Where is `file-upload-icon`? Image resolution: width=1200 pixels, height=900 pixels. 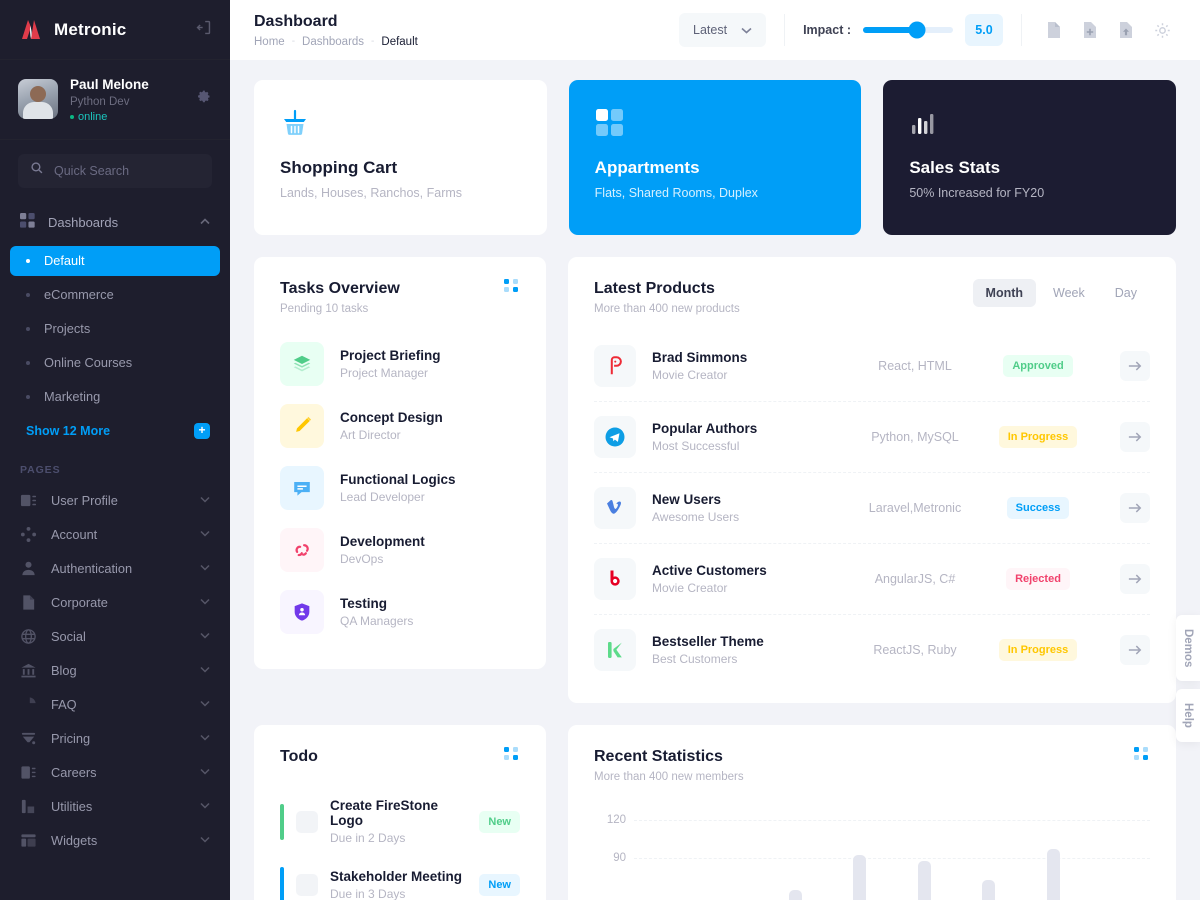 file-upload-icon is located at coordinates (1126, 30).